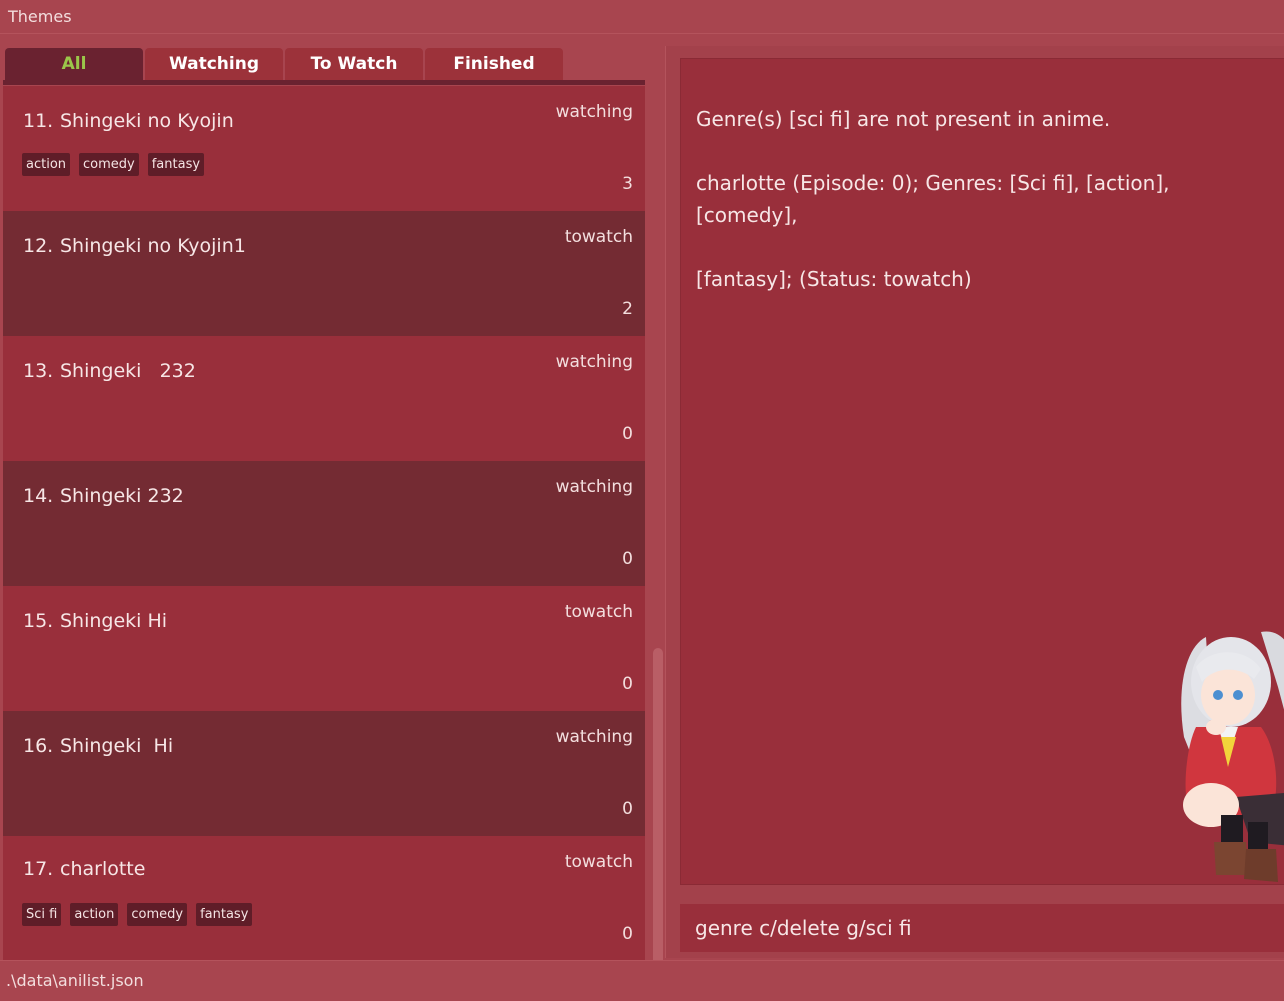  What do you see at coordinates (324, 398) in the screenshot?
I see `anime-card: 13. Shingeki 232 watching 0` at bounding box center [324, 398].